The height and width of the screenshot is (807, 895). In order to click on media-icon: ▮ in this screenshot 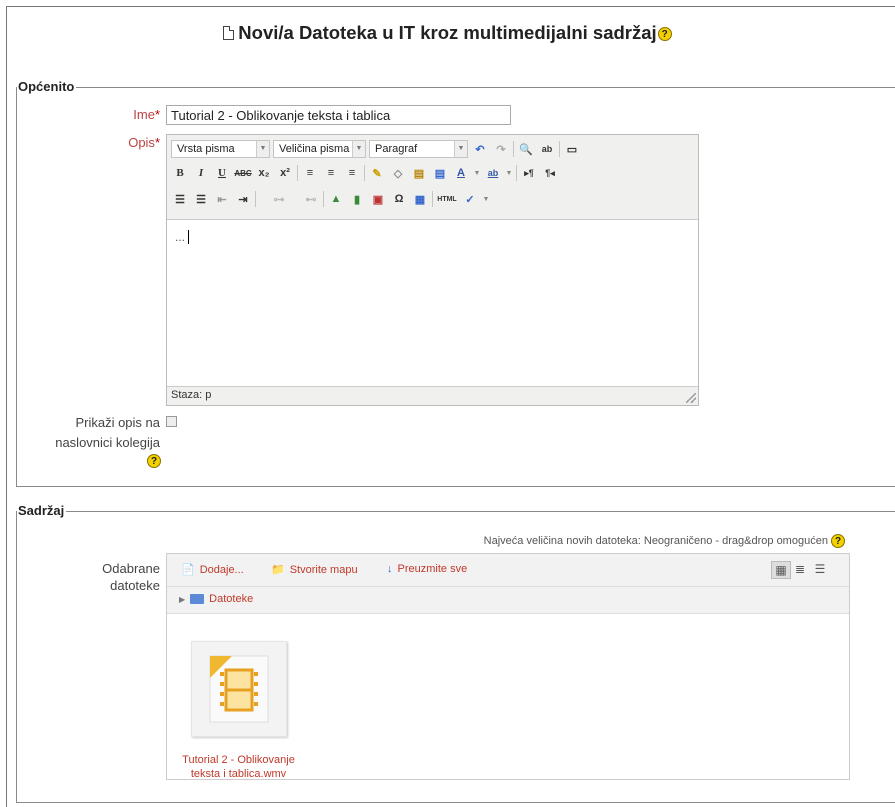, I will do `click(357, 199)`.